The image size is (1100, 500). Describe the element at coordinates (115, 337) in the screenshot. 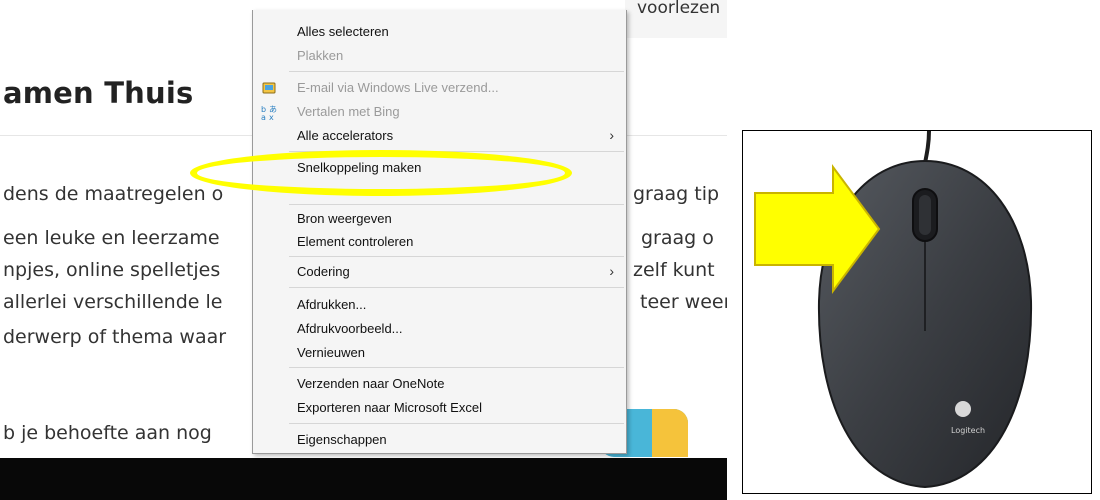

I see `paragraph-line: derwerp of thema waar` at that location.